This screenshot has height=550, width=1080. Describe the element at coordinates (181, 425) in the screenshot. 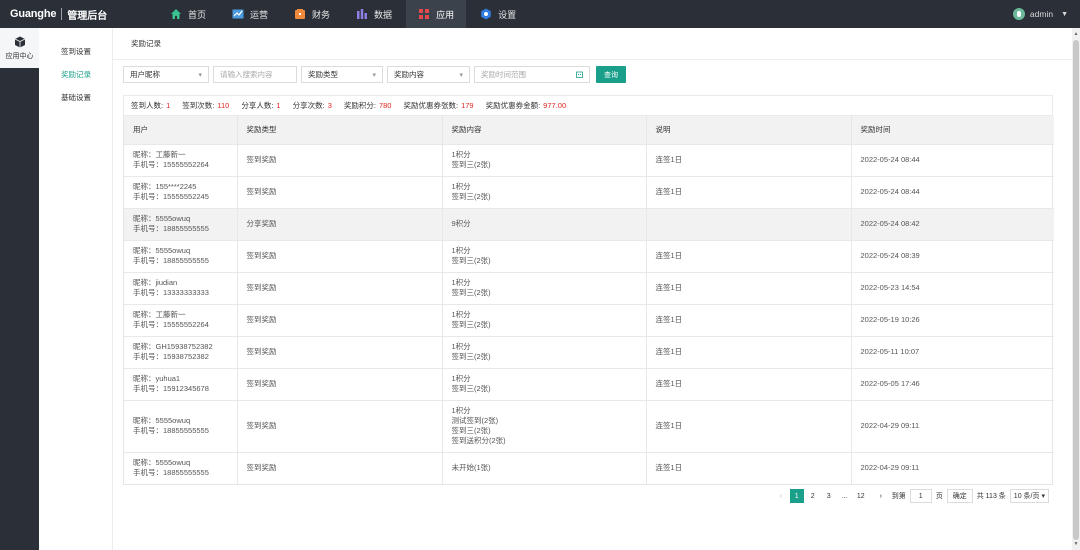

I see `cell-user: 昵称：5555owuq 手机号：18855555555` at that location.